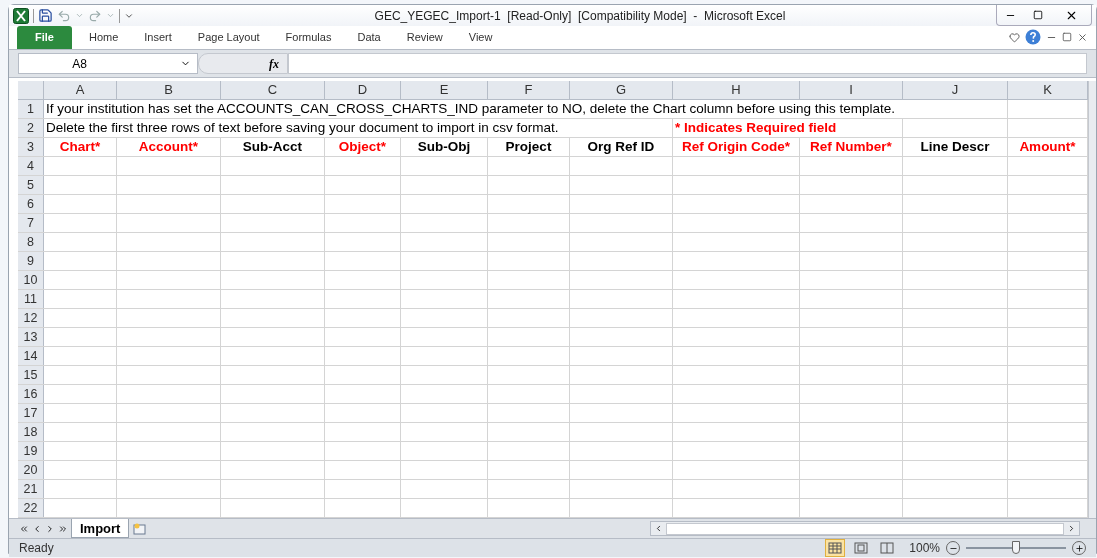 The width and height of the screenshot is (1097, 558). I want to click on scrollbar-thumb, so click(865, 528).